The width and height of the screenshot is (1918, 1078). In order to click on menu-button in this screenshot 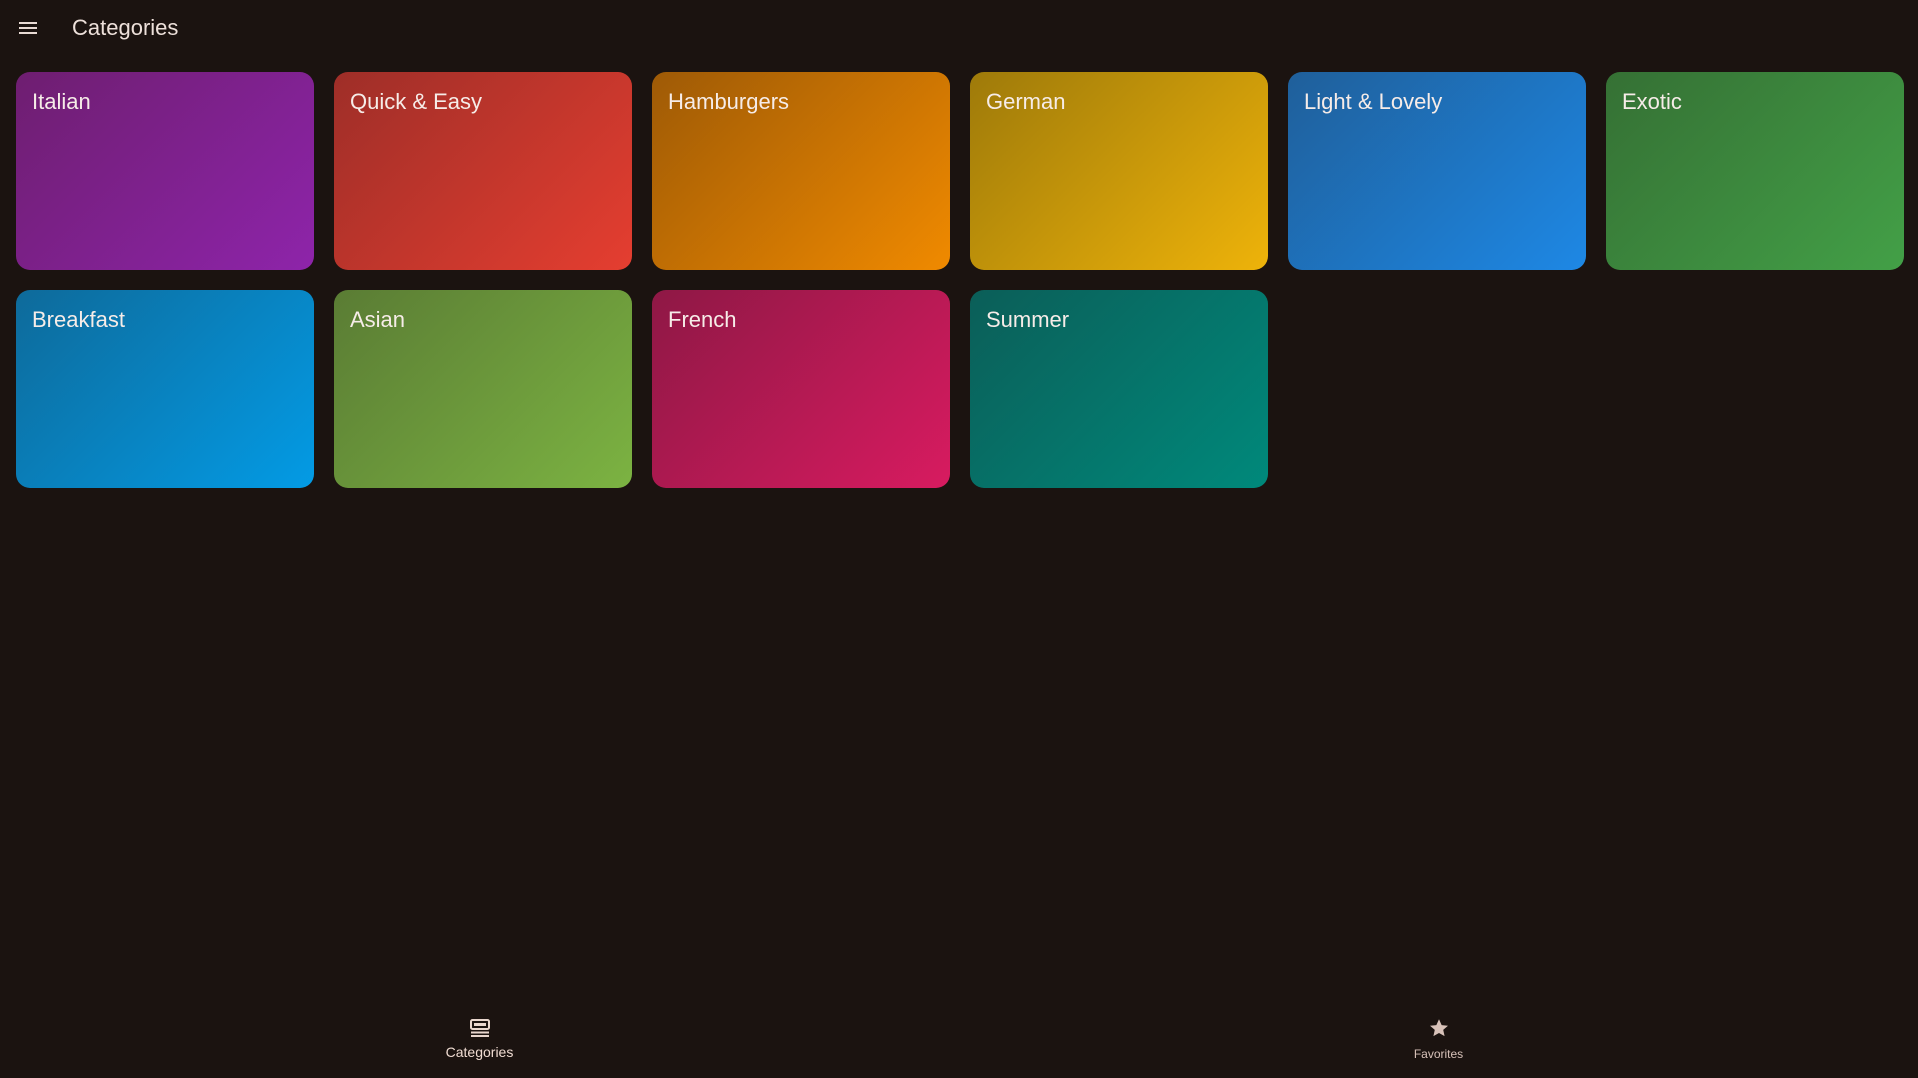, I will do `click(28, 28)`.